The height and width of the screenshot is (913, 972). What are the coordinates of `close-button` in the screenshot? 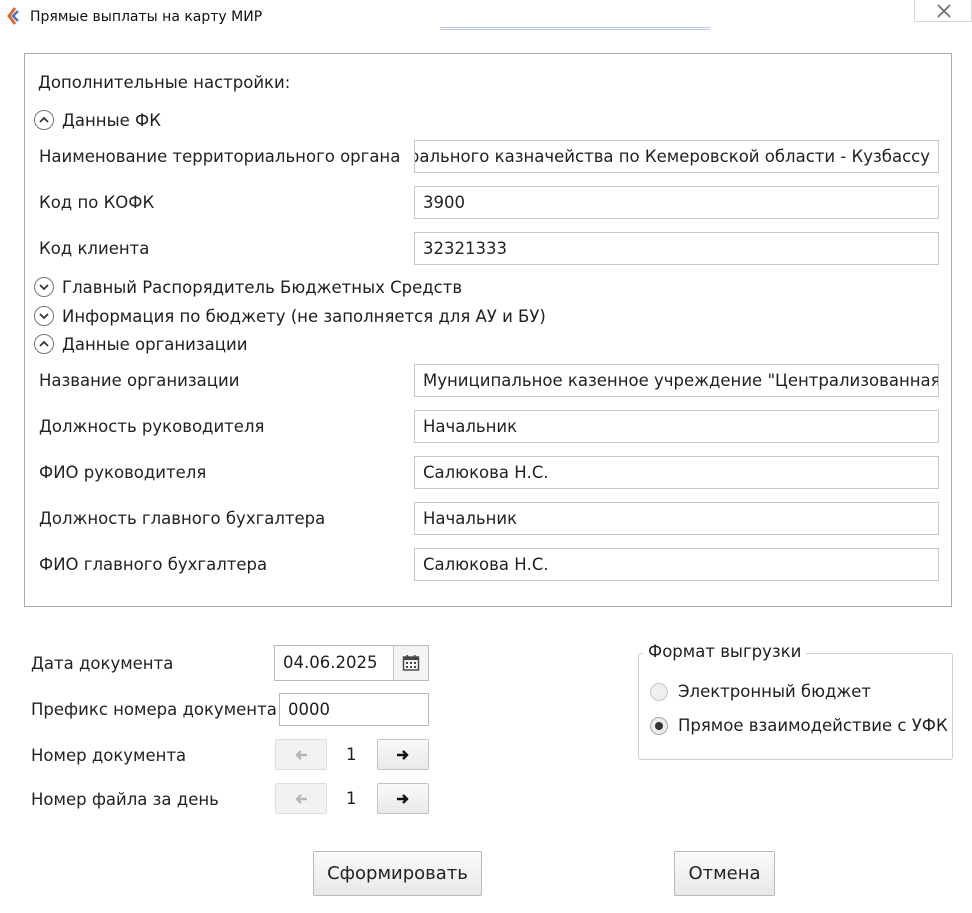 It's located at (943, 11).